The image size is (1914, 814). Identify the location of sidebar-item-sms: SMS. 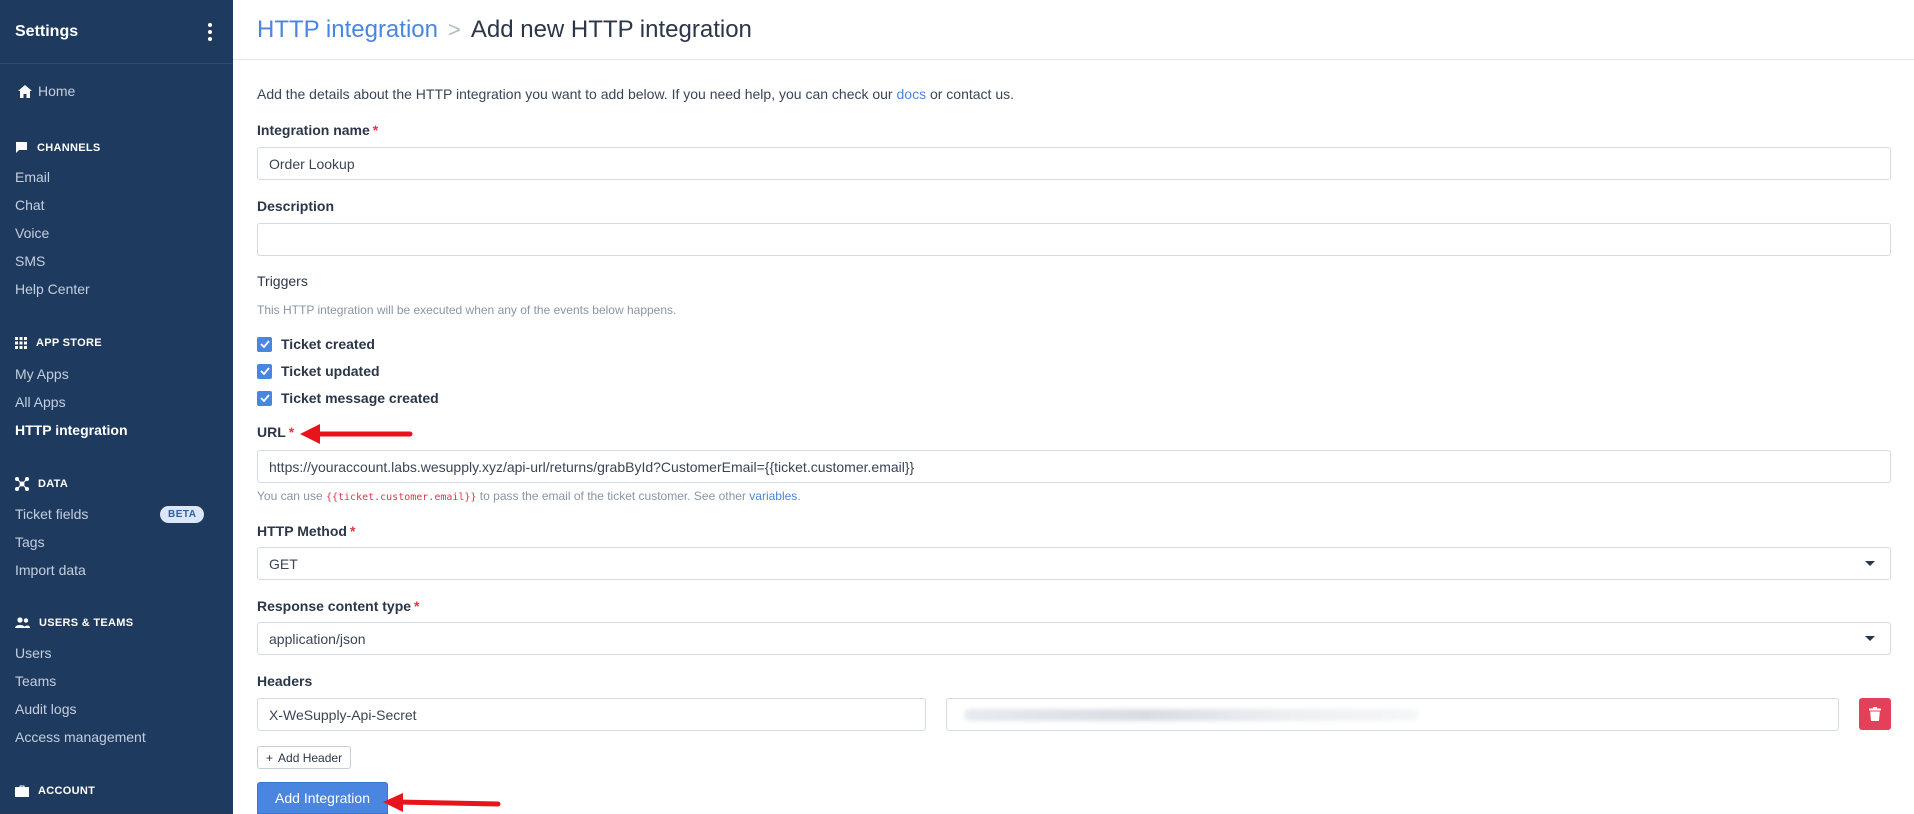
(30, 261).